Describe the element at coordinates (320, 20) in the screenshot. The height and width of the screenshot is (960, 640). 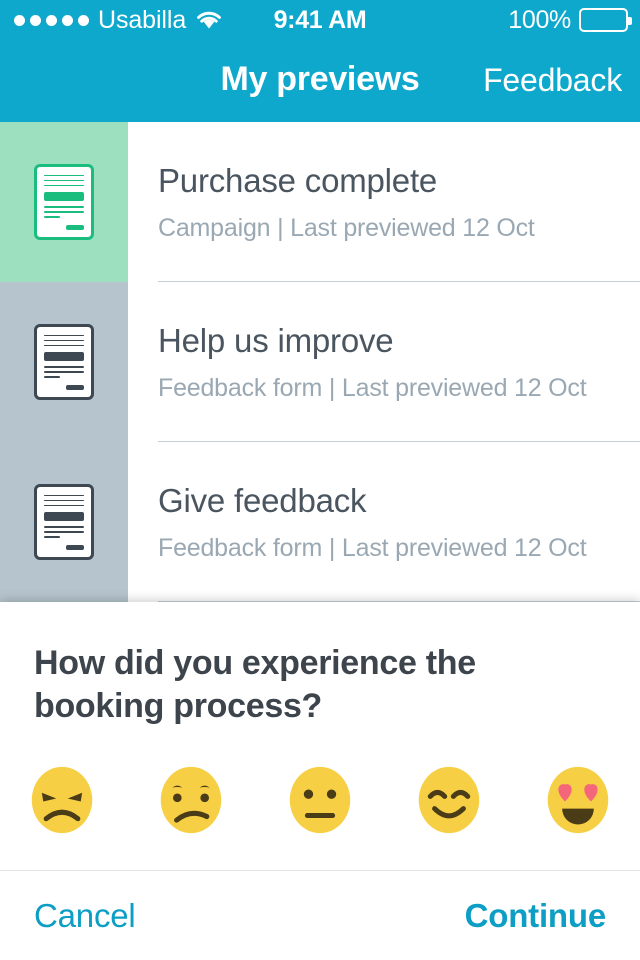
I see `status-bar: Usabilla 9:41 AM 100%` at that location.